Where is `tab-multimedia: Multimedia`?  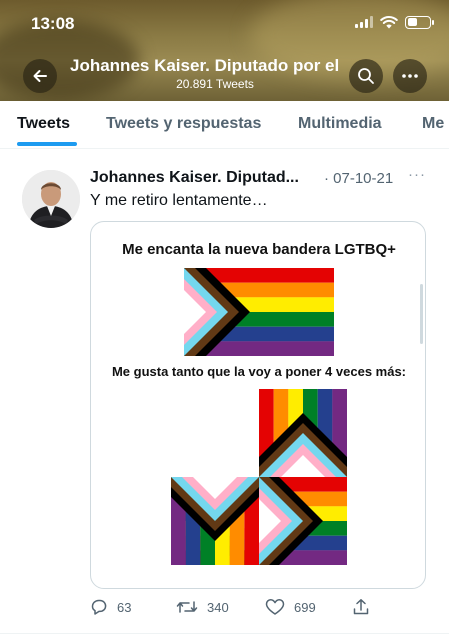
tab-multimedia: Multimedia is located at coordinates (340, 124).